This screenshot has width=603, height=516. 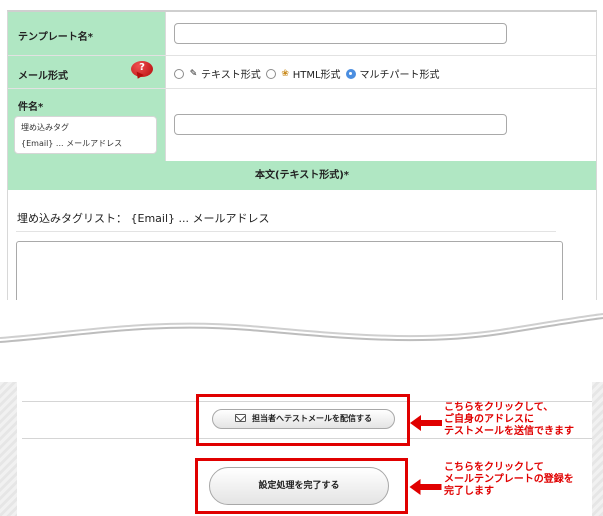 I want to click on body-section-header: 本文(テキスト形式)*, so click(x=302, y=175).